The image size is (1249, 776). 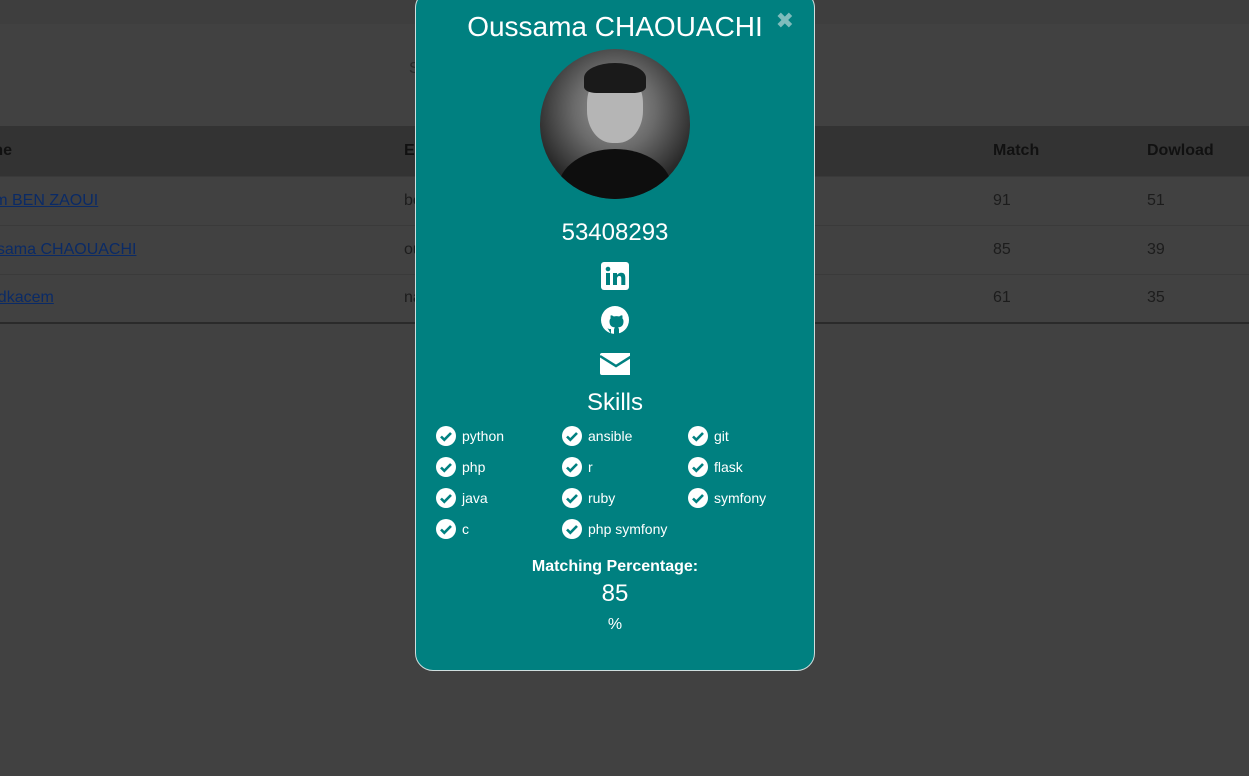 I want to click on avatar, so click(x=615, y=124).